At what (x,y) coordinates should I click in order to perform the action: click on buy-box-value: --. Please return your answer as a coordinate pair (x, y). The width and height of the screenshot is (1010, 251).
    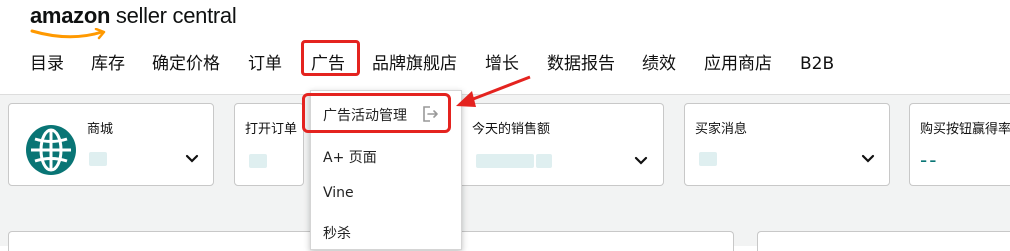
    Looking at the image, I should click on (929, 160).